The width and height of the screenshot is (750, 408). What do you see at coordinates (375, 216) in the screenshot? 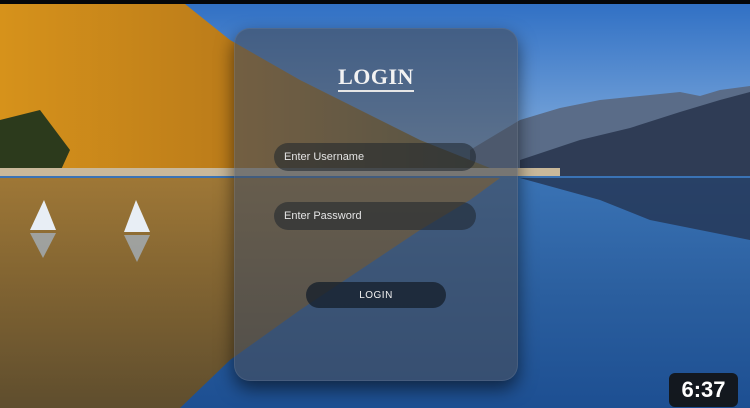
I see `password-input` at bounding box center [375, 216].